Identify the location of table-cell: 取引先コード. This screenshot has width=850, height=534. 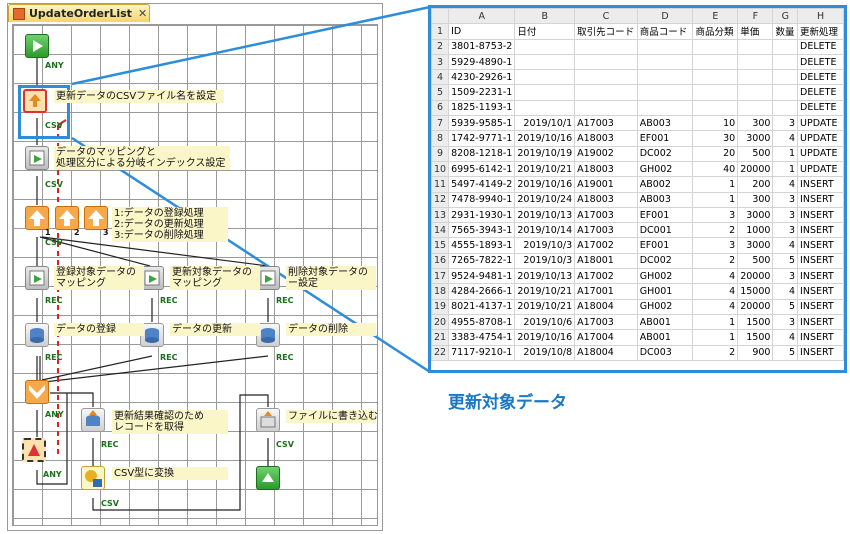
(606, 31).